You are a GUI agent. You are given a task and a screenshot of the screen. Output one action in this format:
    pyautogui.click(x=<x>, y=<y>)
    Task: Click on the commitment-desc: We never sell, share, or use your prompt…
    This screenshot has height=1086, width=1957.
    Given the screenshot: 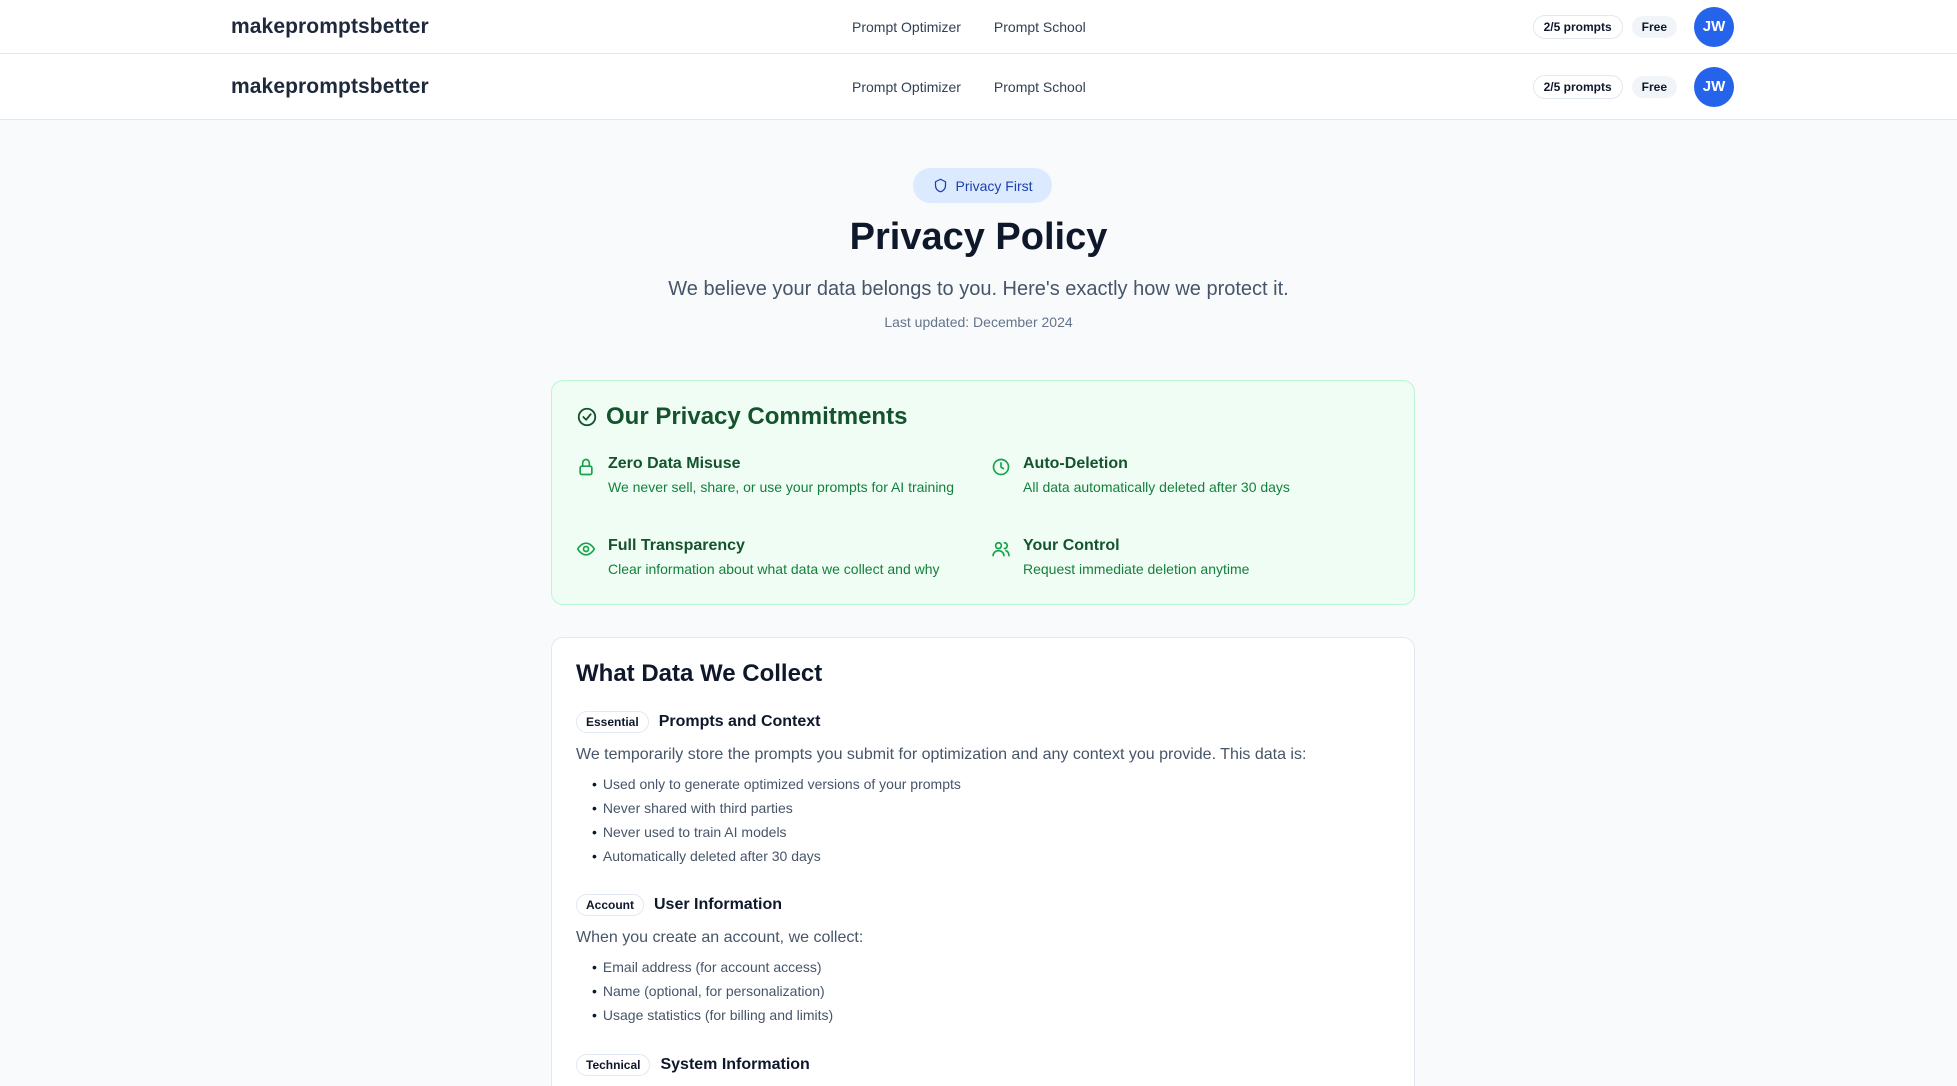 What is the action you would take?
    pyautogui.click(x=781, y=487)
    